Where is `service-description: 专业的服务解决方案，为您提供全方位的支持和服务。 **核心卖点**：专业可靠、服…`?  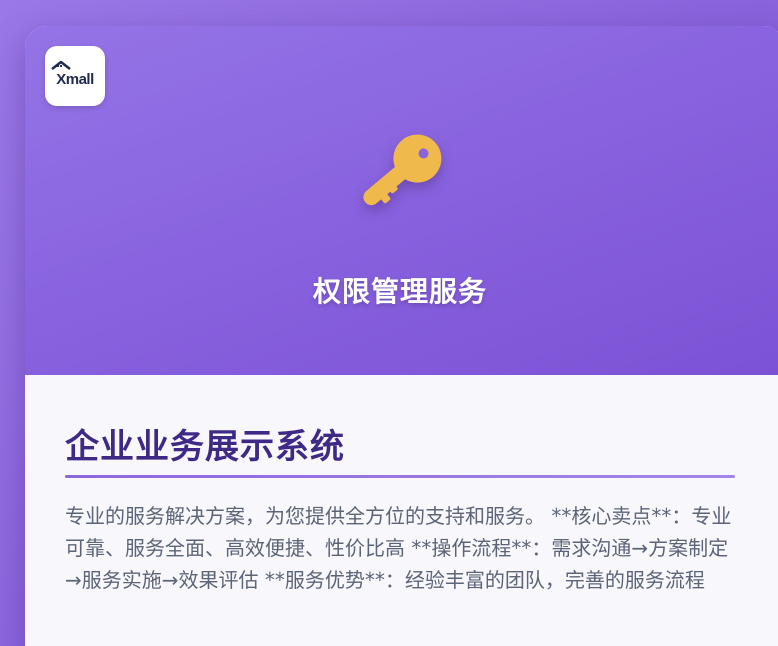 service-description: 专业的服务解决方案，为您提供全方位的支持和服务。 **核心卖点**：专业可靠、服… is located at coordinates (398, 548).